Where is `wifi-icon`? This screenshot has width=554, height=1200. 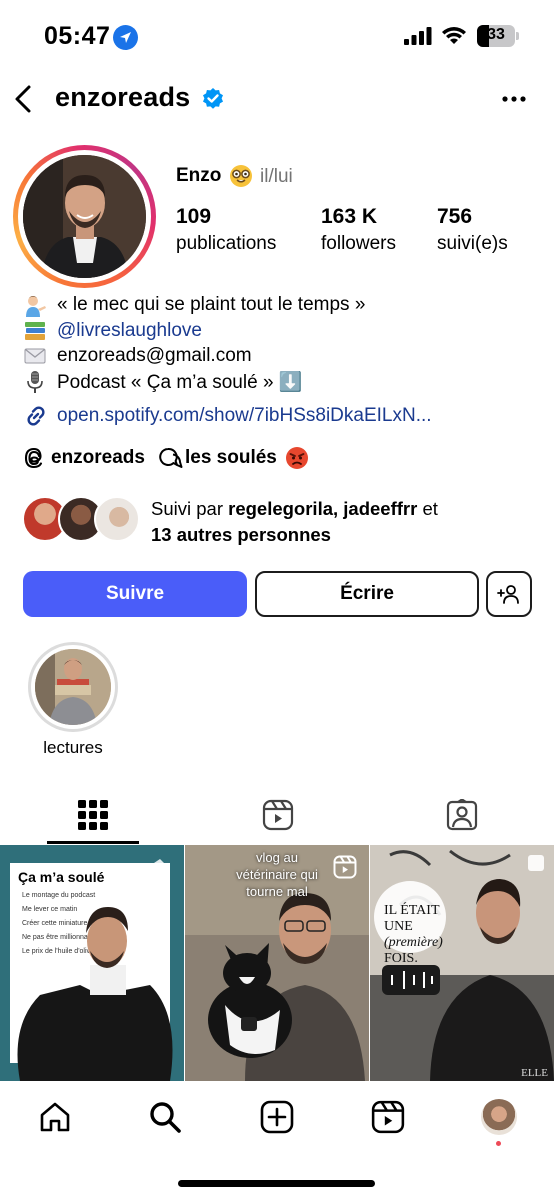 wifi-icon is located at coordinates (454, 35).